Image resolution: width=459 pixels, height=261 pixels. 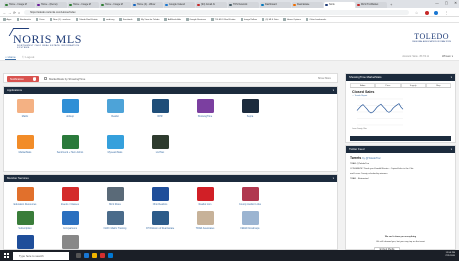 What do you see at coordinates (363, 85) in the screenshot?
I see `tab-sales: Sales` at bounding box center [363, 85].